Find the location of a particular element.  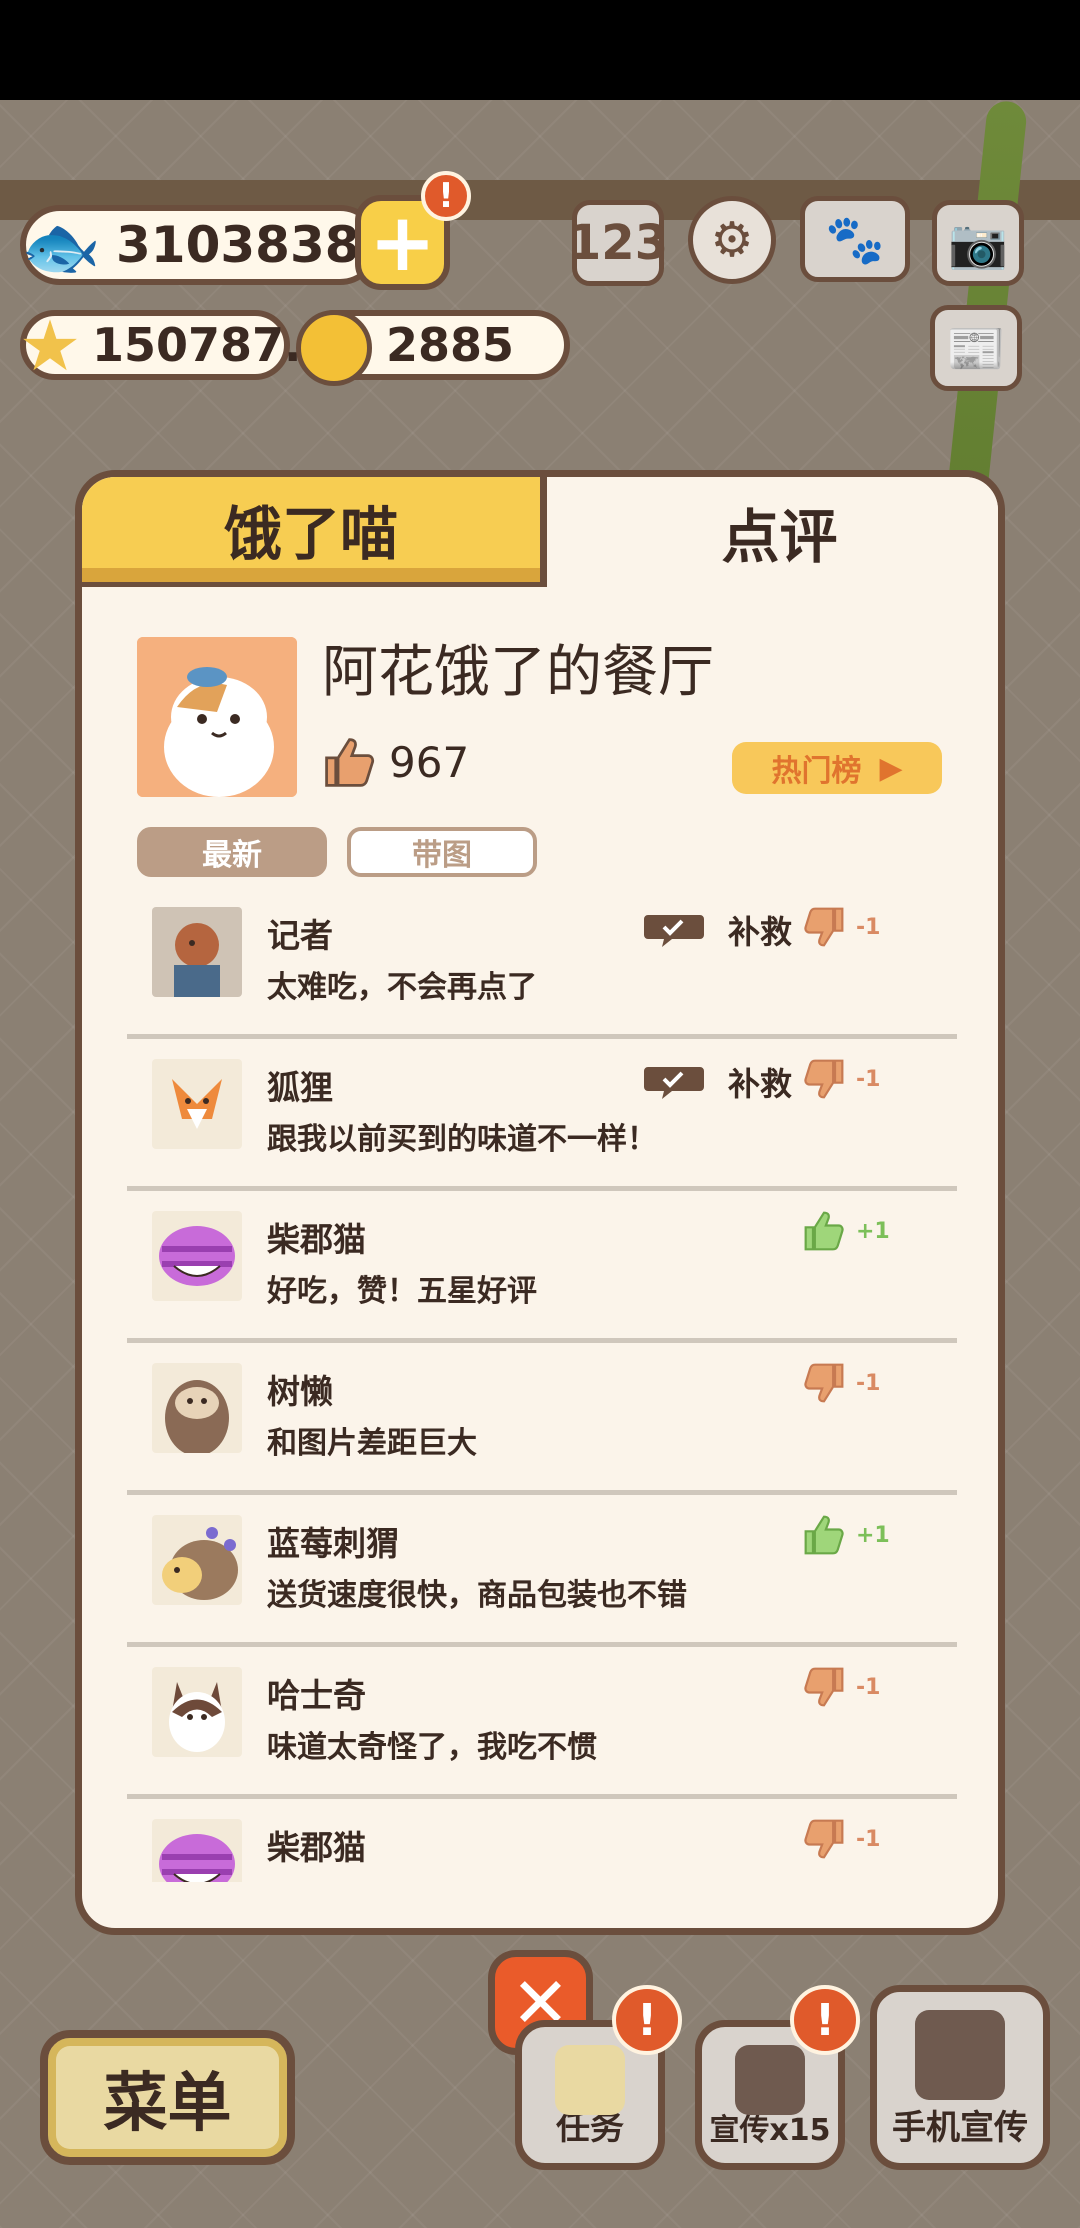

smartphone-icon is located at coordinates (960, 2055).